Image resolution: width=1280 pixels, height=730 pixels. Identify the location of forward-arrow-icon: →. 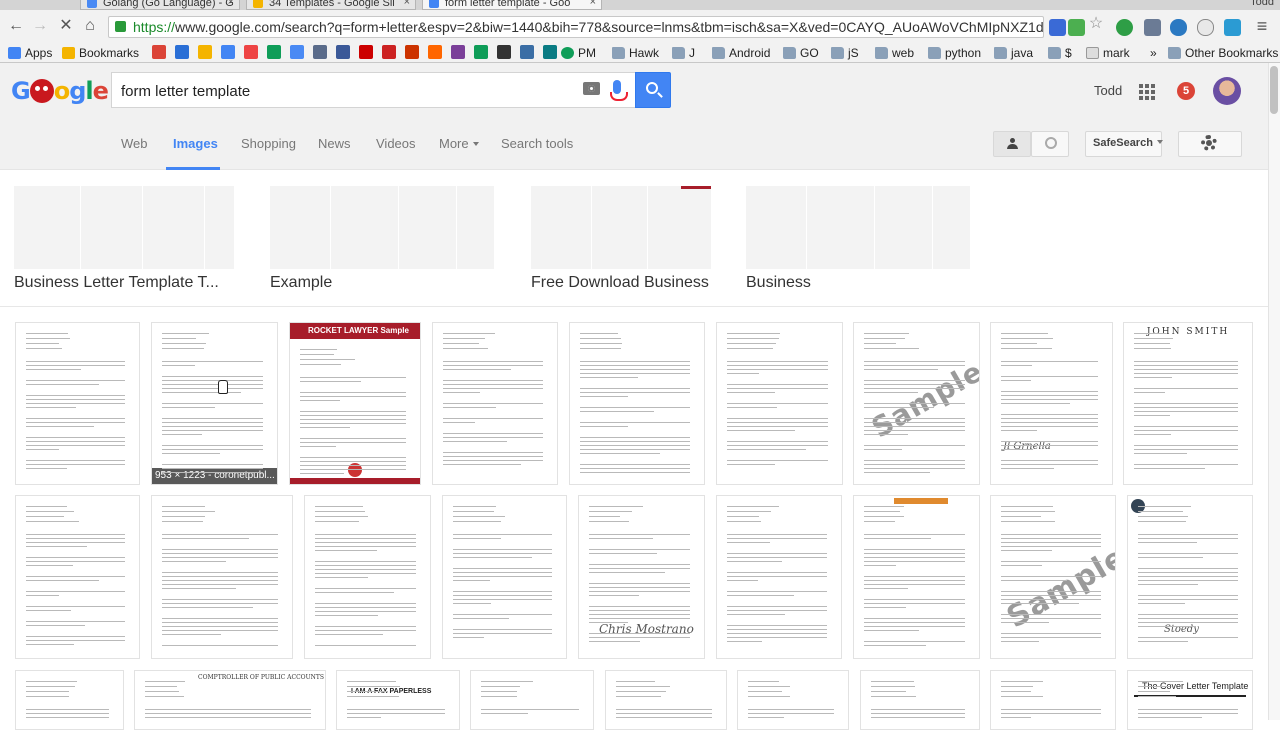
(40, 26).